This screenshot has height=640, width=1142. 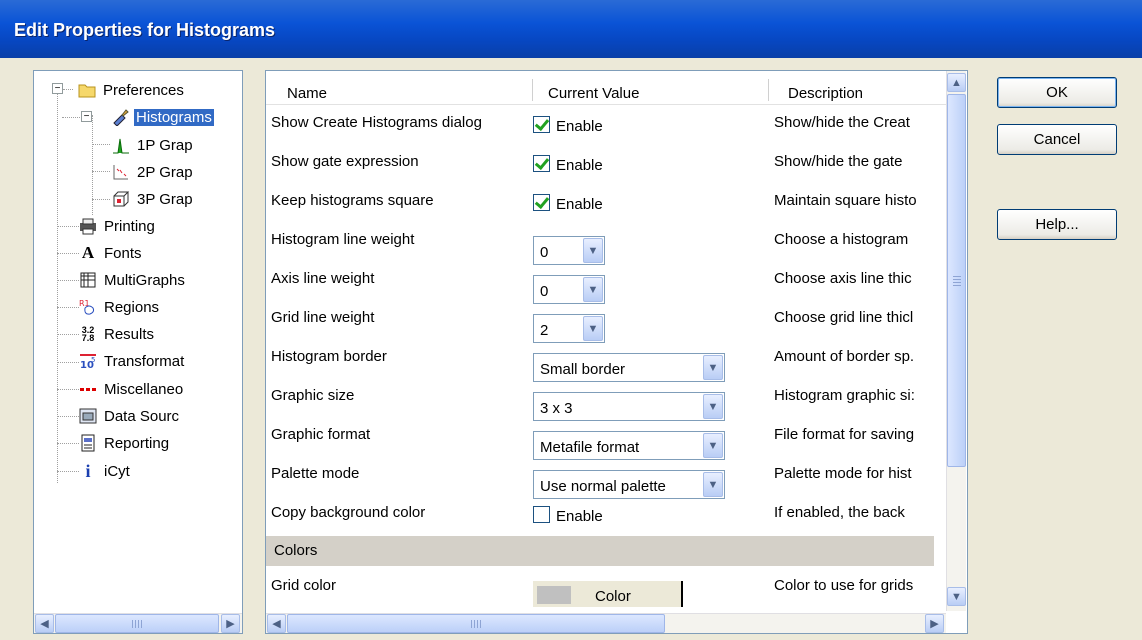 I want to click on property-name: Copy background color, so click(x=348, y=512).